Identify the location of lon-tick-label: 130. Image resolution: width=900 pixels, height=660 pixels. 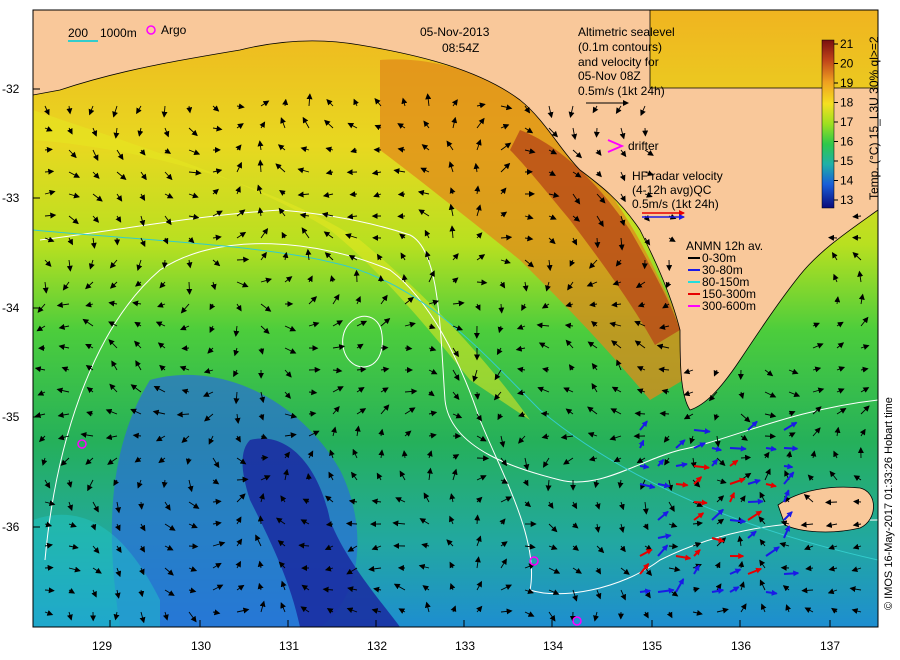
(201, 646).